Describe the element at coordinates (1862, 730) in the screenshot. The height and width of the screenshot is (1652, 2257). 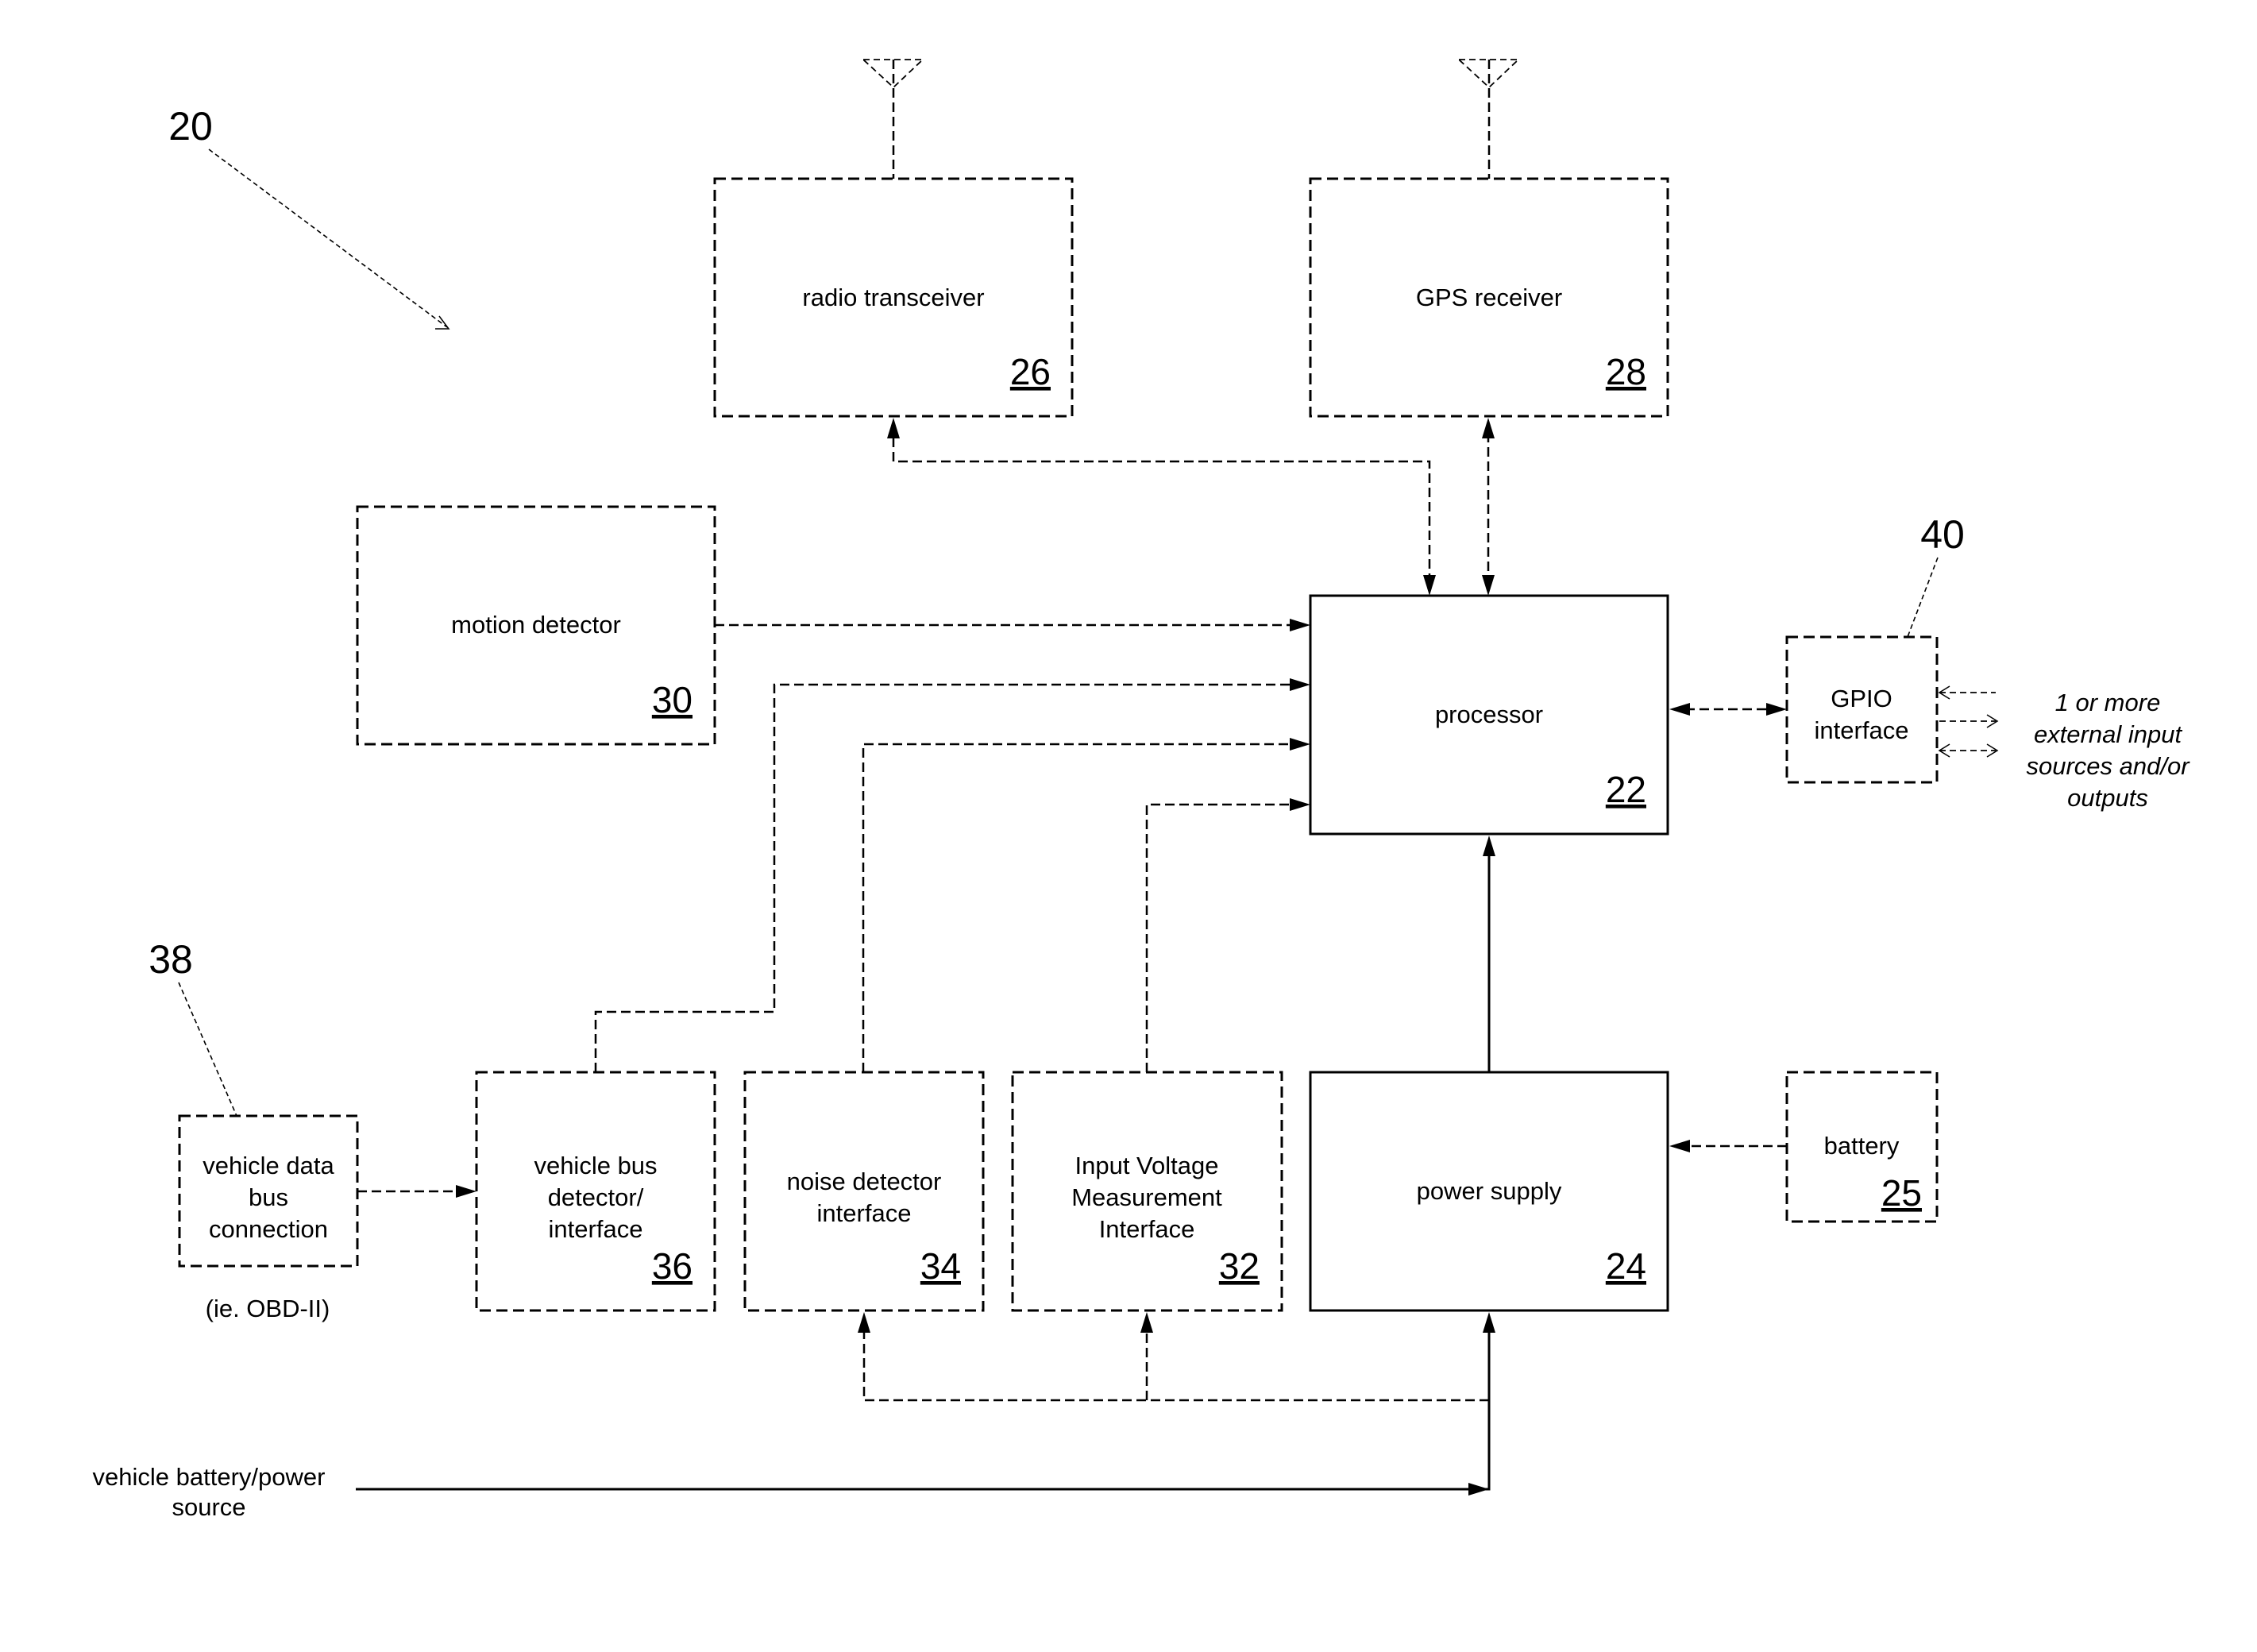
I see `gpio-label-line-2: interface` at that location.